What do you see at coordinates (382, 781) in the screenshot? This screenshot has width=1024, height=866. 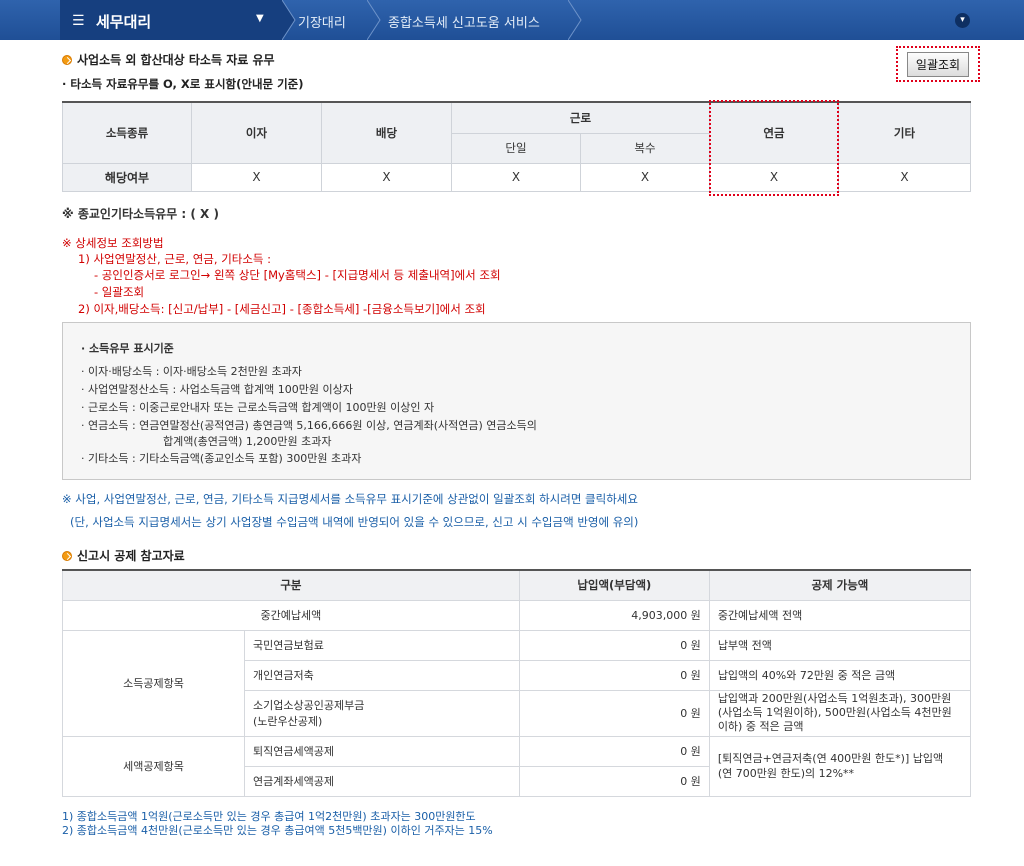 I see `pension-account-label: 연금계좌세액공제` at bounding box center [382, 781].